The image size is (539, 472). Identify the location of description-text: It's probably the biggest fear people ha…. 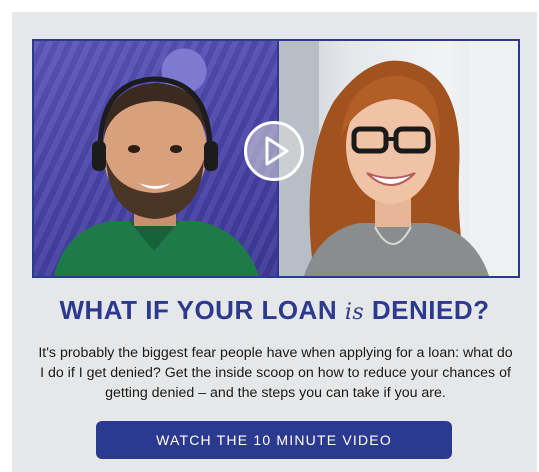
(275, 373).